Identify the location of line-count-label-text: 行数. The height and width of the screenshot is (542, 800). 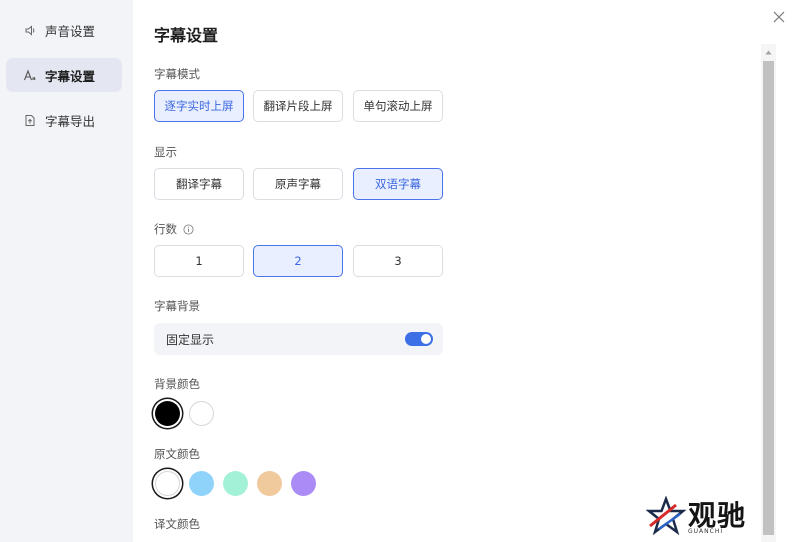
(165, 229).